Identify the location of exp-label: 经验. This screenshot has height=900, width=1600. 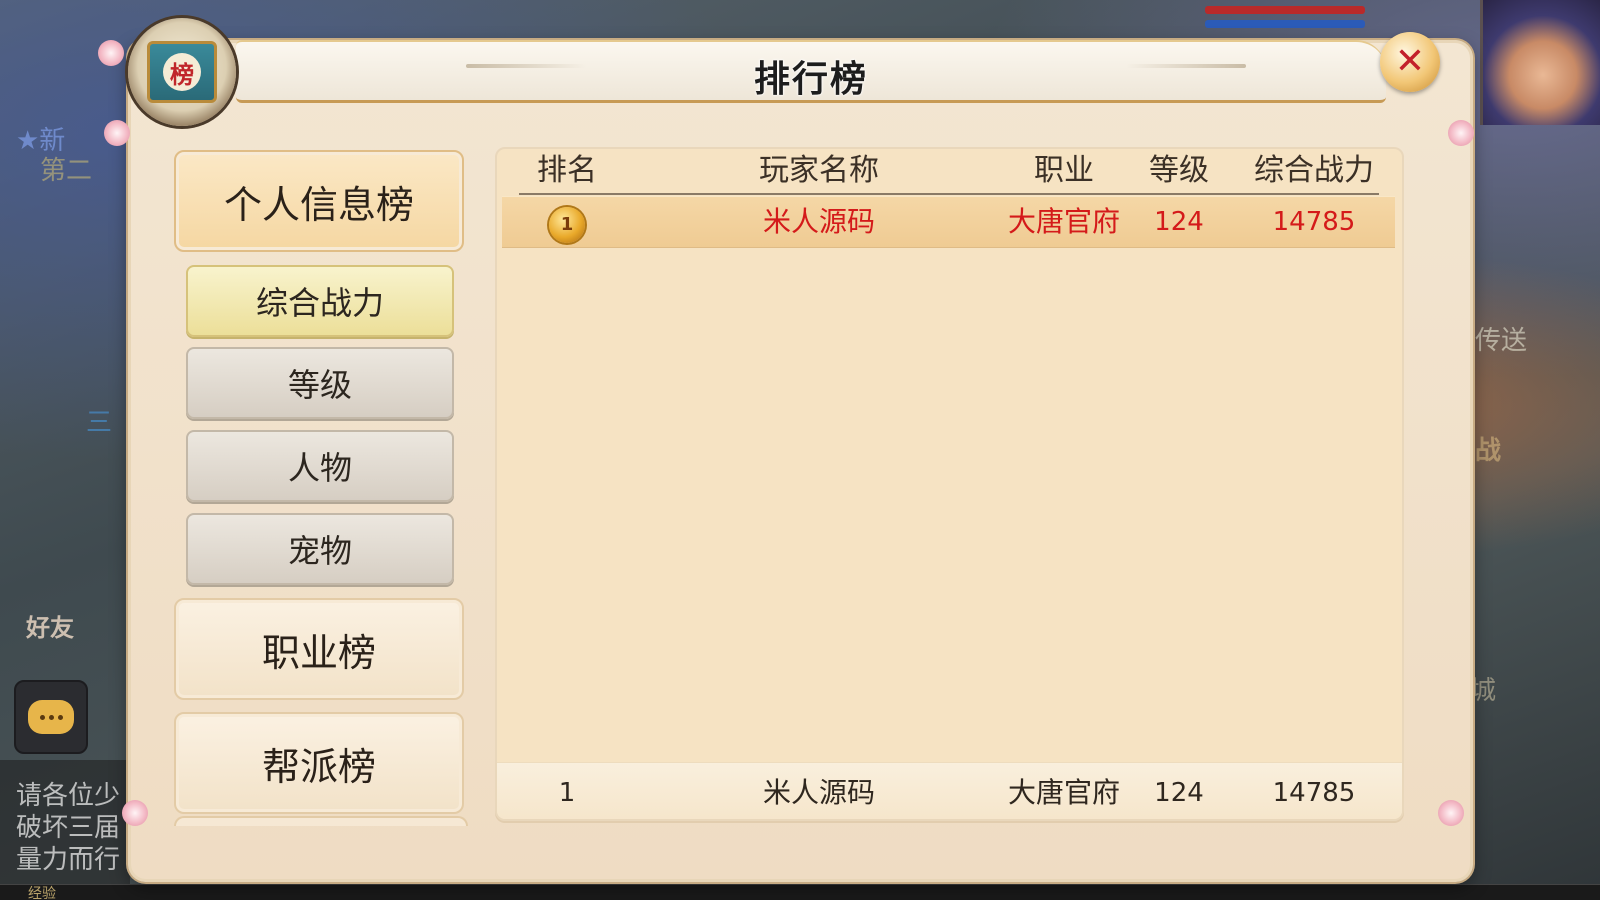
(42, 893).